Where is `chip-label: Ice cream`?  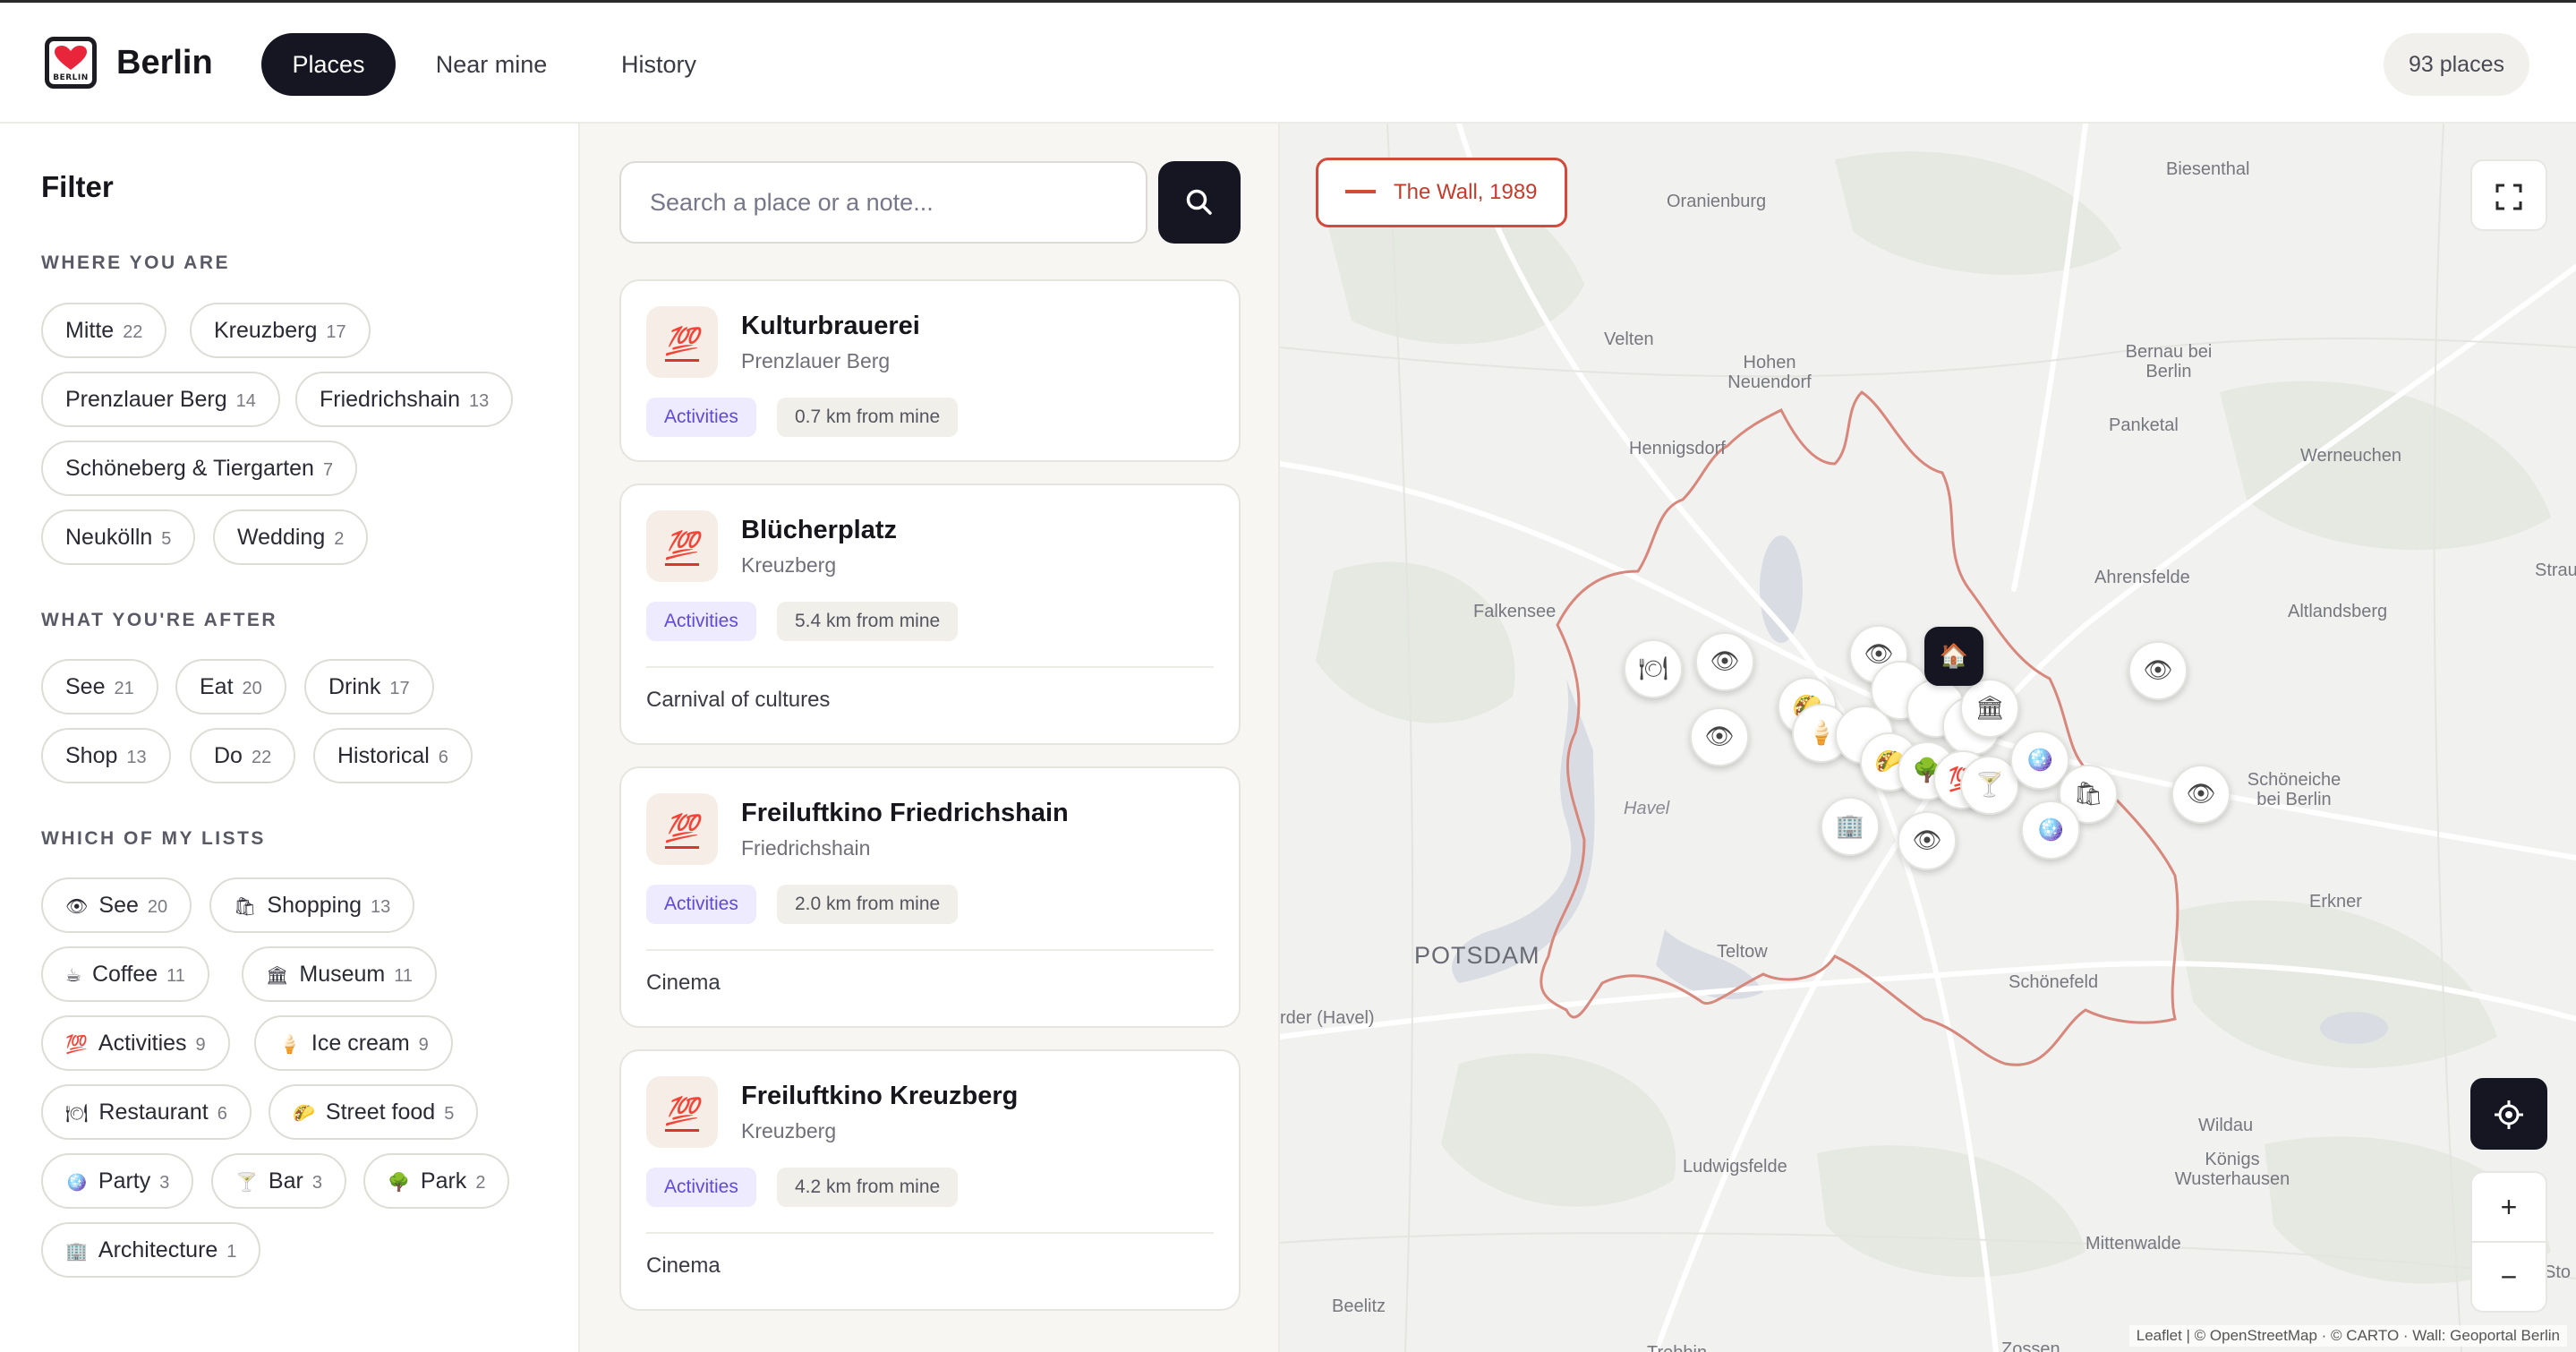
chip-label: Ice cream is located at coordinates (360, 1043).